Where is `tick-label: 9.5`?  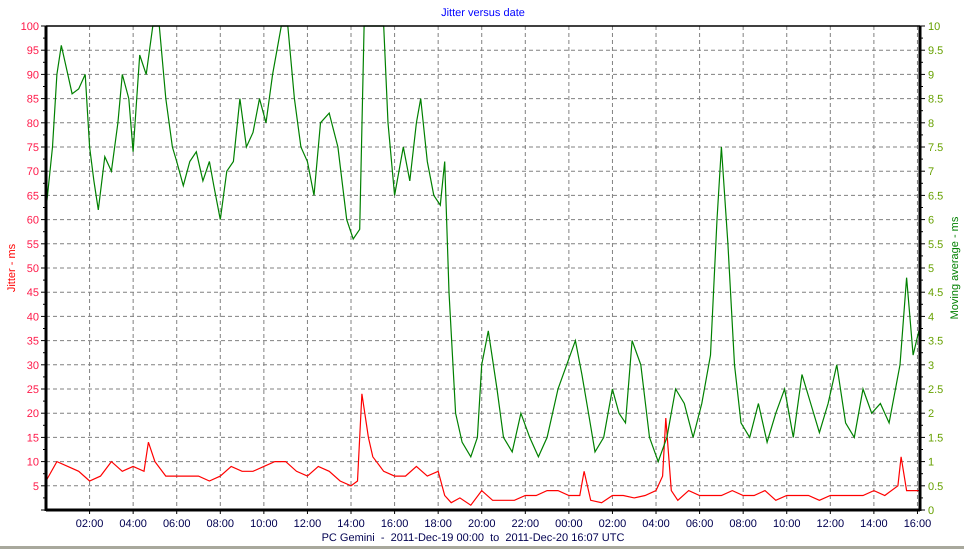
tick-label: 9.5 is located at coordinates (936, 51).